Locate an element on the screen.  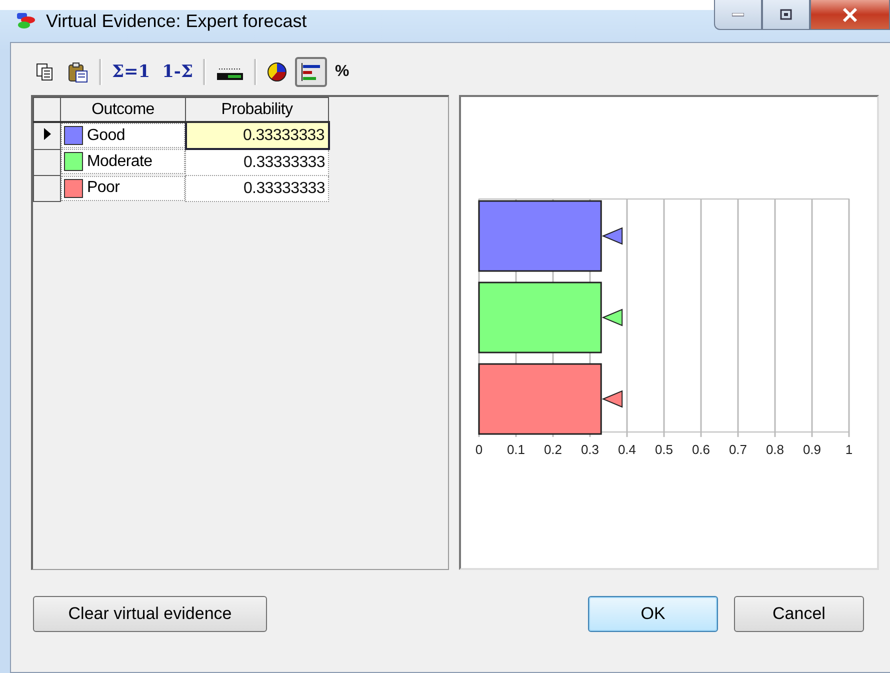
axis-tick-label: 0.2 is located at coordinates (553, 449).